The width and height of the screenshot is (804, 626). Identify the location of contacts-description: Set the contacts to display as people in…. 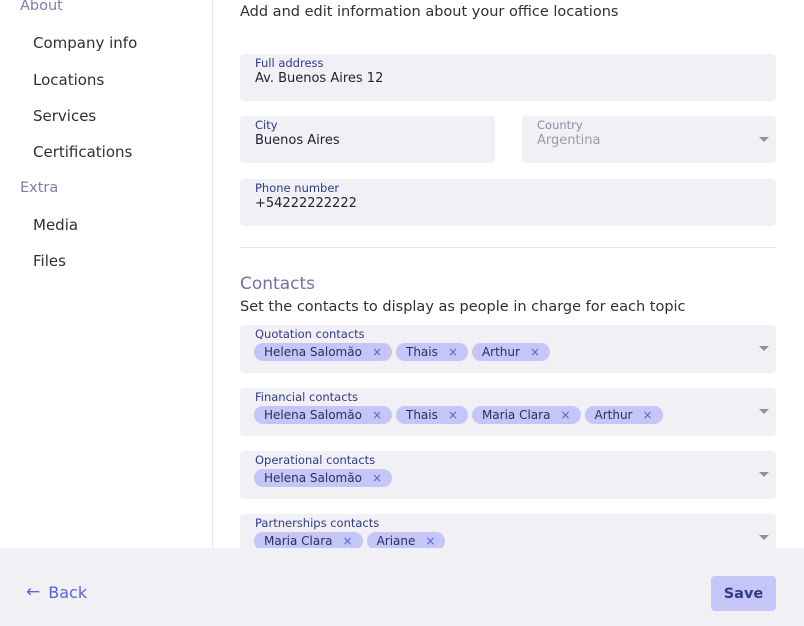
(463, 307).